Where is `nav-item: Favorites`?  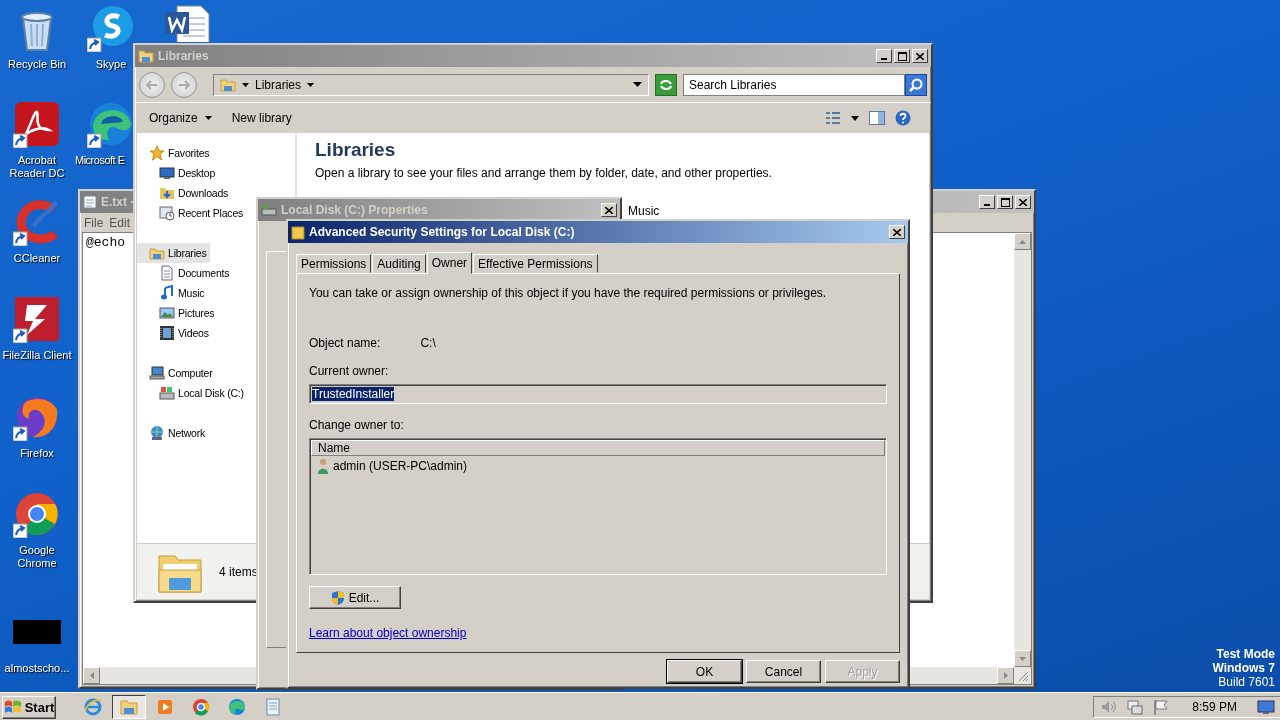
nav-item: Favorites is located at coordinates (175, 153).